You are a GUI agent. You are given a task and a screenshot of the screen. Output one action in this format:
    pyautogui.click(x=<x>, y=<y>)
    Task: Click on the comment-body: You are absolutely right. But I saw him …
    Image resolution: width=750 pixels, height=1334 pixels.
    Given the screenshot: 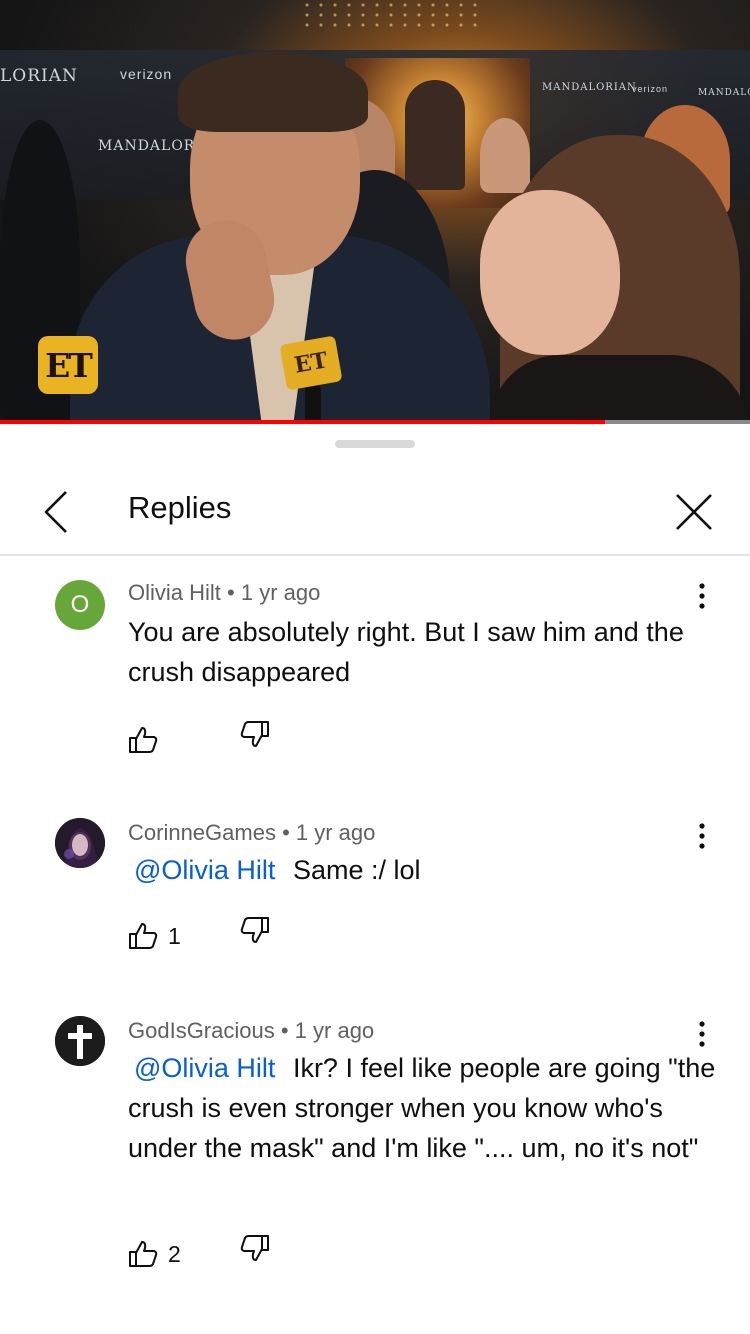 What is the action you would take?
    pyautogui.click(x=406, y=652)
    